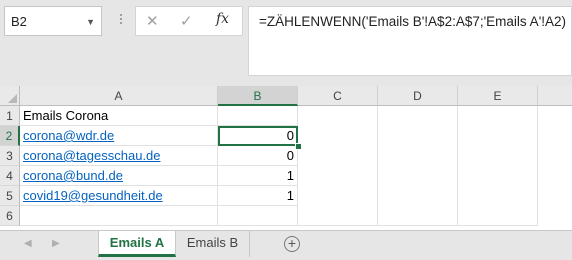  Describe the element at coordinates (10, 96) in the screenshot. I see `select-all-button` at that location.